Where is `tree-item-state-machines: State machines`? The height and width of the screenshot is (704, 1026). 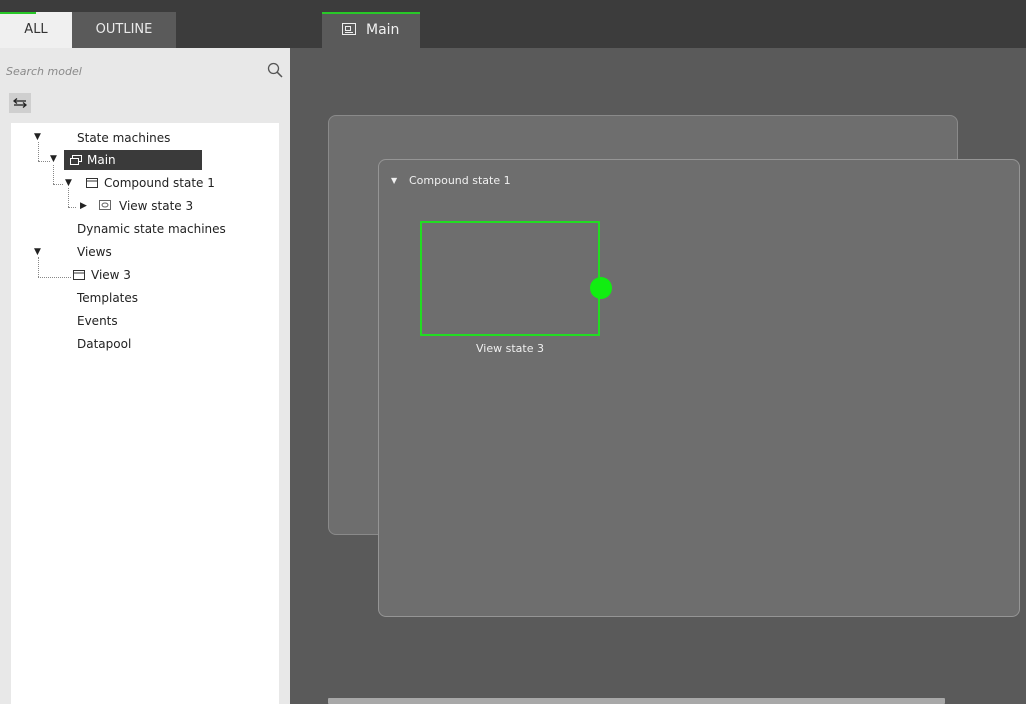 tree-item-state-machines: State machines is located at coordinates (123, 138).